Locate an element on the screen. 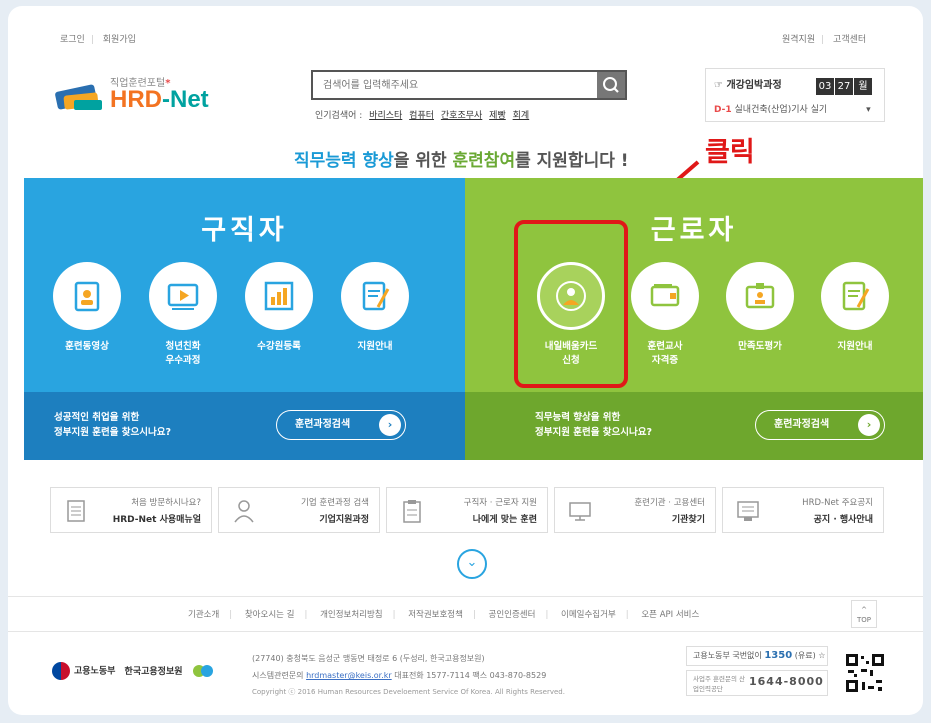 The width and height of the screenshot is (931, 723). keis-logo-icon is located at coordinates (202, 671).